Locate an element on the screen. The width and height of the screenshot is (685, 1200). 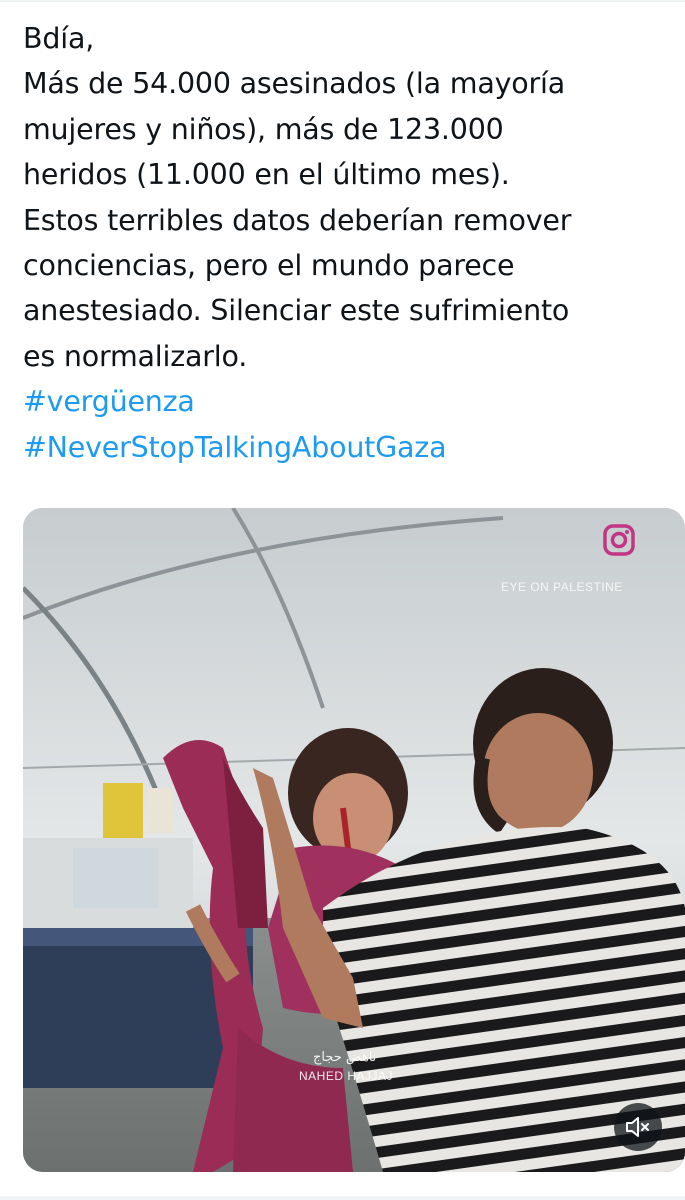
tweet-line: conciencias, pero el mundo parece is located at coordinates (269, 266).